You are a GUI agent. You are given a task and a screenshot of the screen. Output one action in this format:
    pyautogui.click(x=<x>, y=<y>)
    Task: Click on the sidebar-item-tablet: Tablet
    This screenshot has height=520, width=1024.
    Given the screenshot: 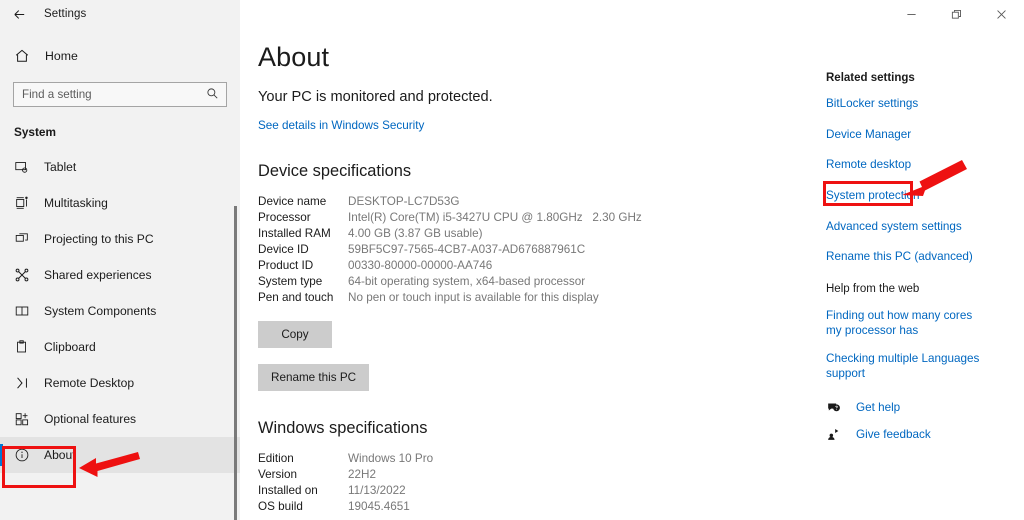 What is the action you would take?
    pyautogui.click(x=120, y=167)
    